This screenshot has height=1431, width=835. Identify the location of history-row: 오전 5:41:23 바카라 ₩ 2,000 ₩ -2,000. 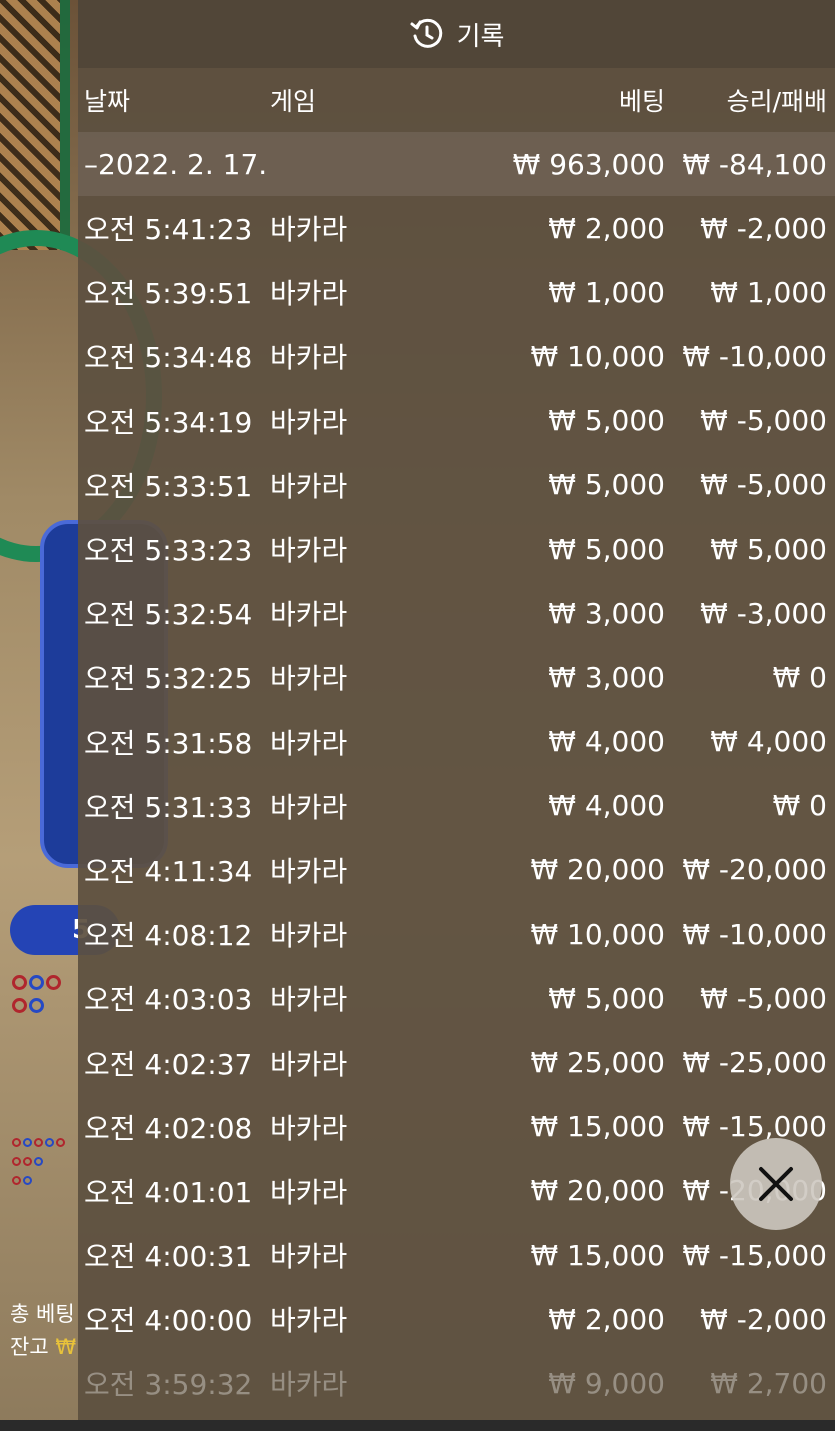
(456, 228).